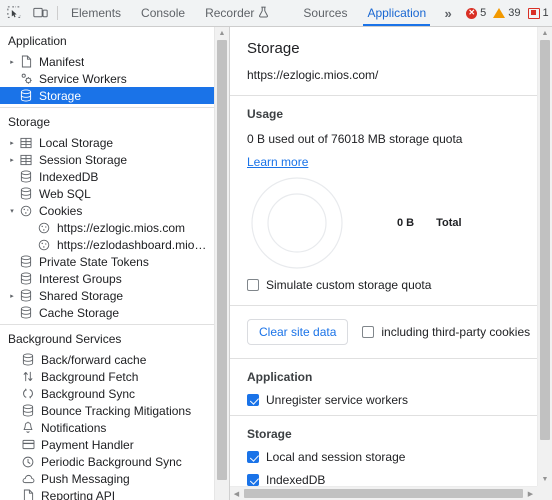 The height and width of the screenshot is (500, 552). What do you see at coordinates (107, 261) in the screenshot?
I see `sidebar-item-private-state-tokens: Private State Tokens` at bounding box center [107, 261].